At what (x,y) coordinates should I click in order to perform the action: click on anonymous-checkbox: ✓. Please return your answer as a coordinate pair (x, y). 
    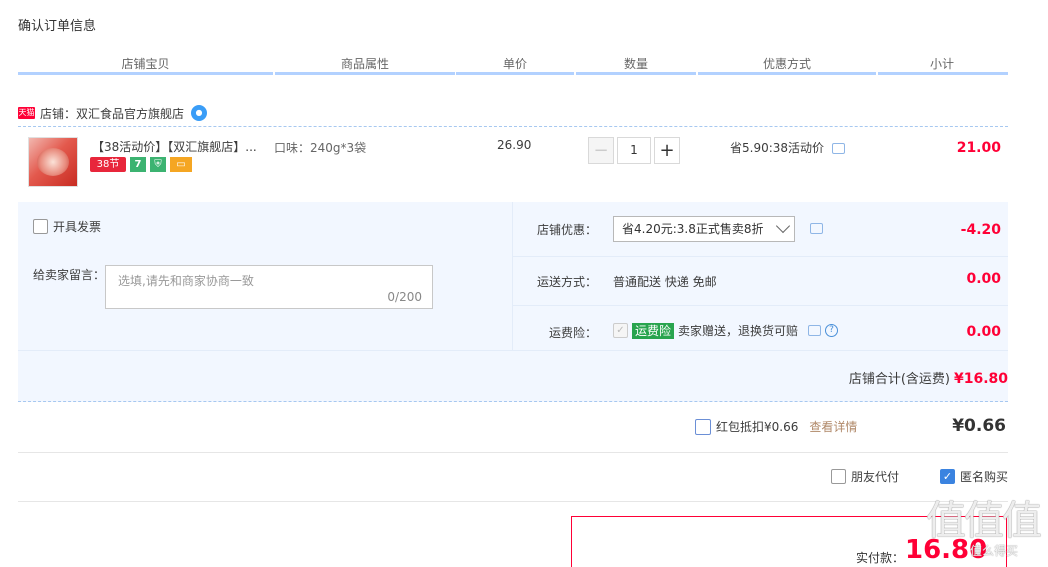
    Looking at the image, I should click on (947, 476).